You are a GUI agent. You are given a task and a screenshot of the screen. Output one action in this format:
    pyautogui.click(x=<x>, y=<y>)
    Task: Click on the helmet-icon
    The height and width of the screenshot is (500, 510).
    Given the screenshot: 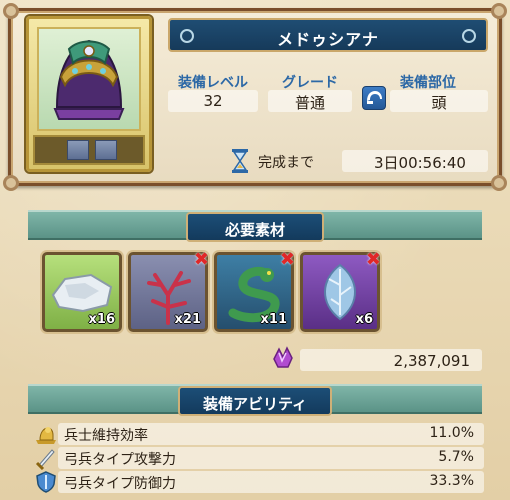 What is the action you would take?
    pyautogui.click(x=89, y=79)
    